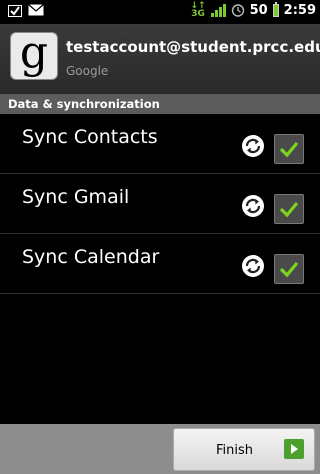 The height and width of the screenshot is (474, 320). What do you see at coordinates (193, 47) in the screenshot?
I see `account-email: testaccount@student.prcc.edu` at bounding box center [193, 47].